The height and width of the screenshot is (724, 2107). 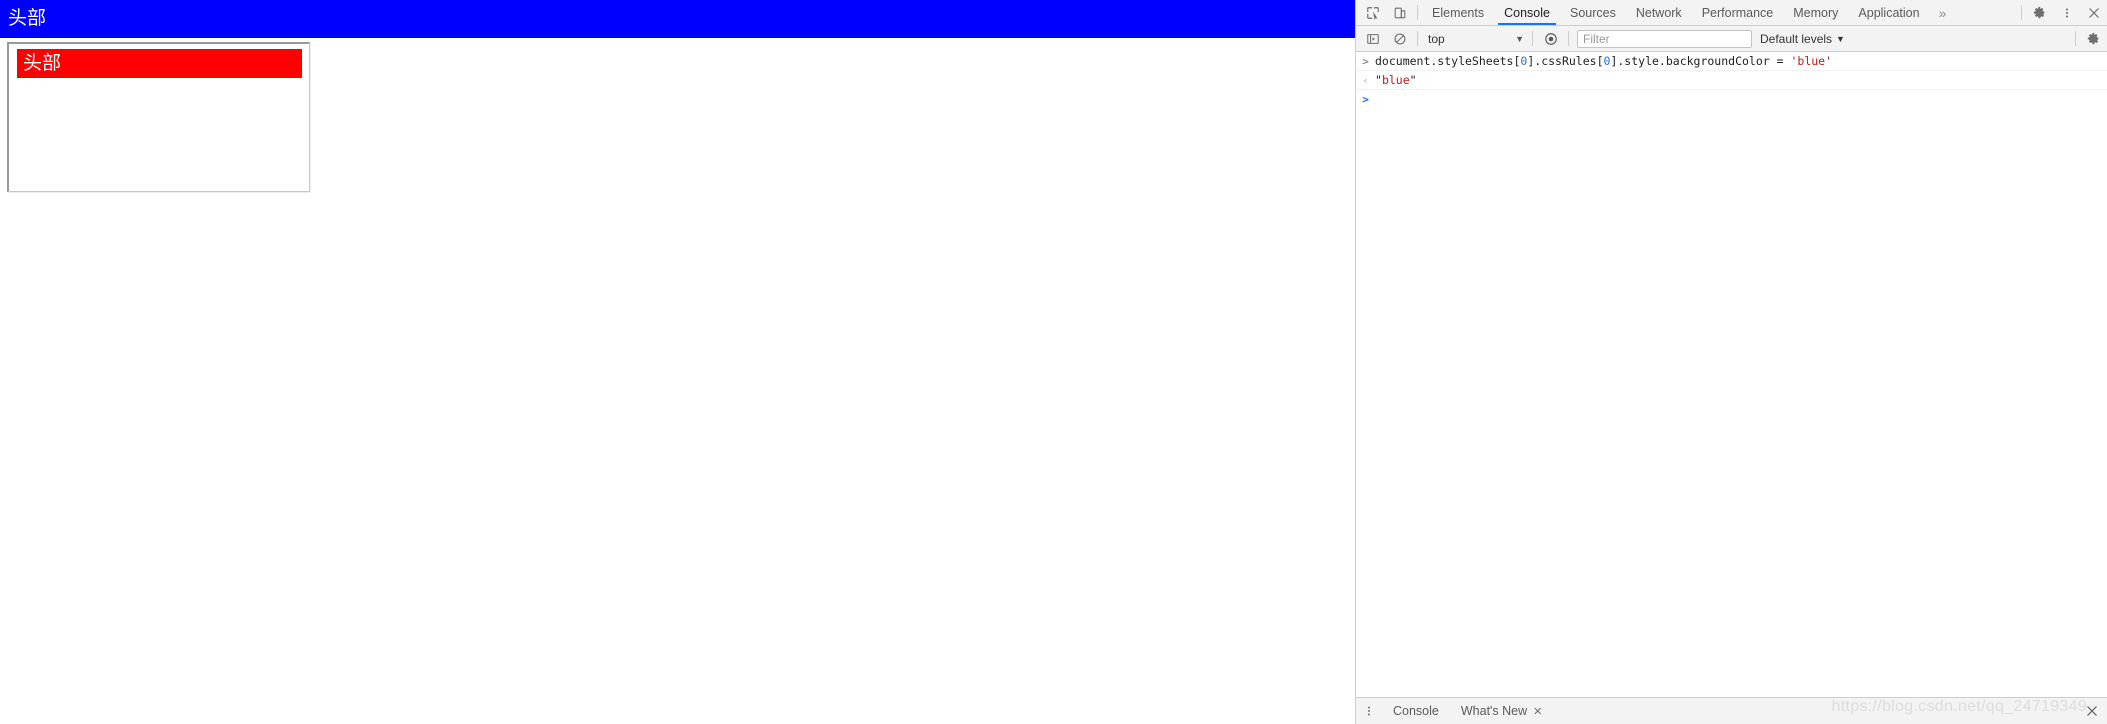 What do you see at coordinates (1369, 711) in the screenshot?
I see `drawer-kebab-menu-icon` at bounding box center [1369, 711].